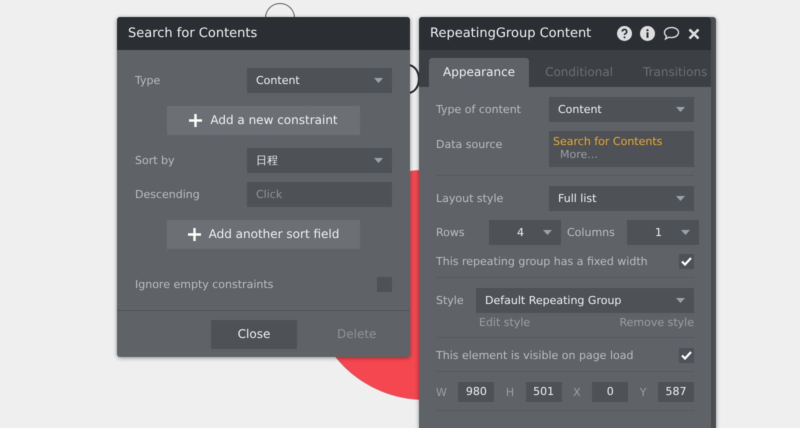 The width and height of the screenshot is (800, 428). I want to click on dropdown: Default Repeating Group, so click(585, 300).